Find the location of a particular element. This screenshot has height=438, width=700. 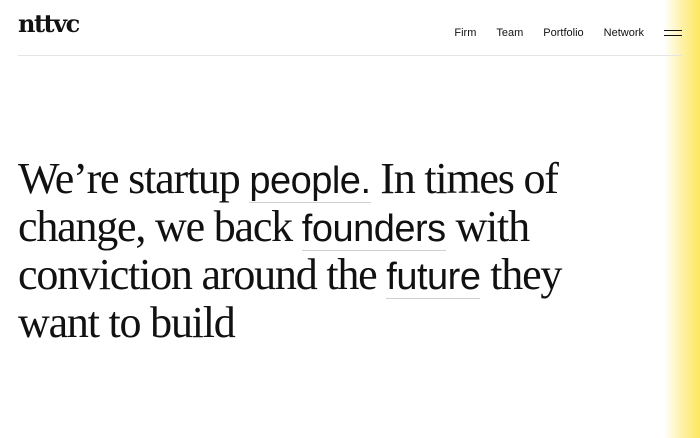

nav-item-network: Network is located at coordinates (624, 33).